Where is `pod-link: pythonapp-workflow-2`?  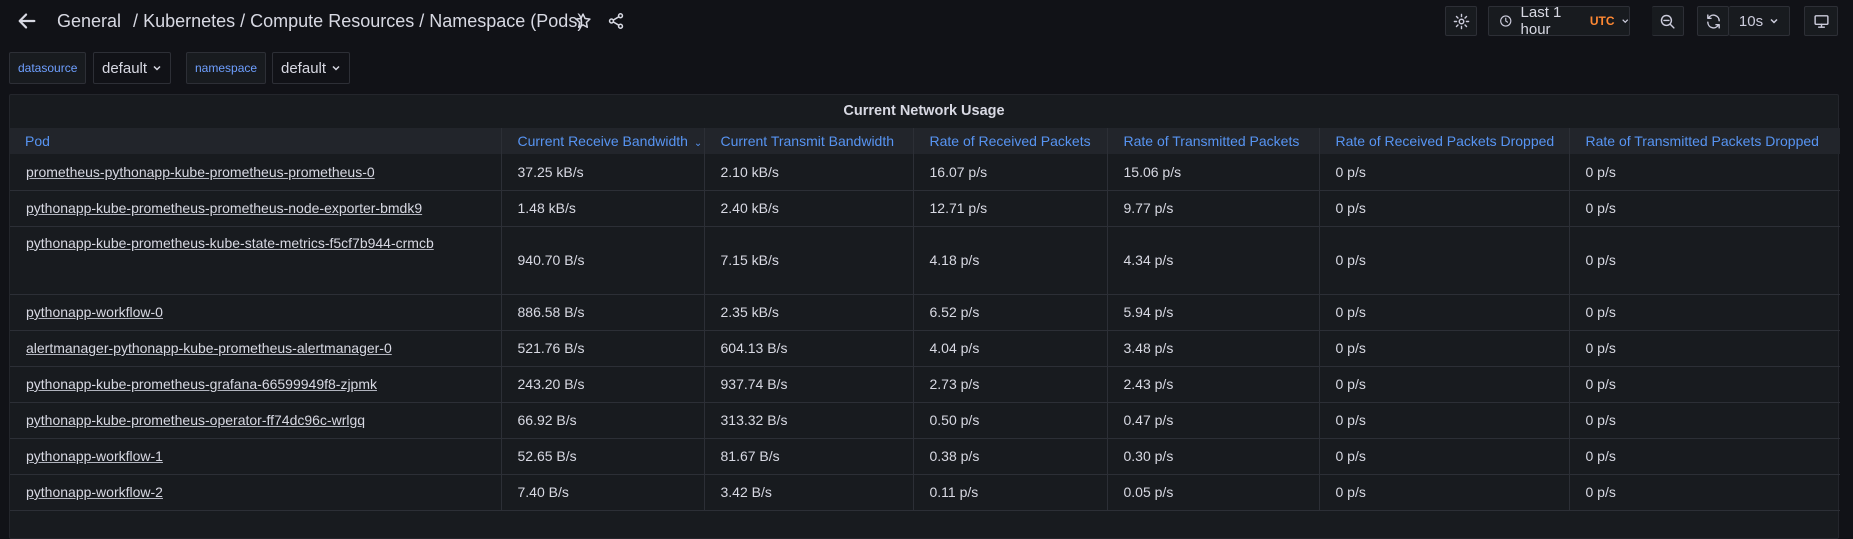
pod-link: pythonapp-workflow-2 is located at coordinates (94, 492).